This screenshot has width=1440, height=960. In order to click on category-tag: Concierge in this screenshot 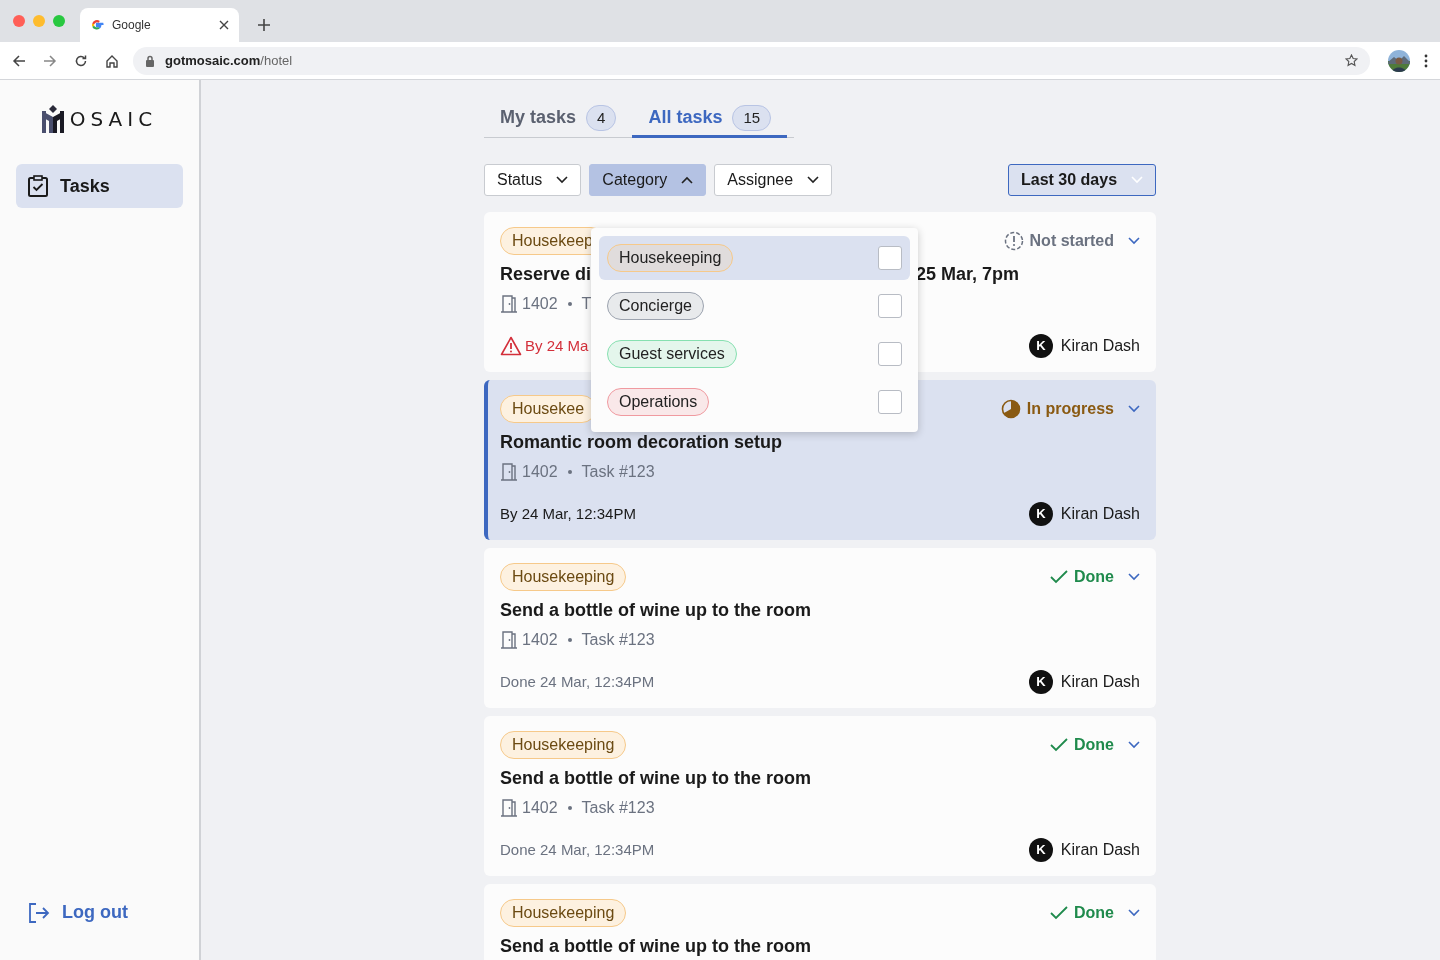, I will do `click(655, 306)`.